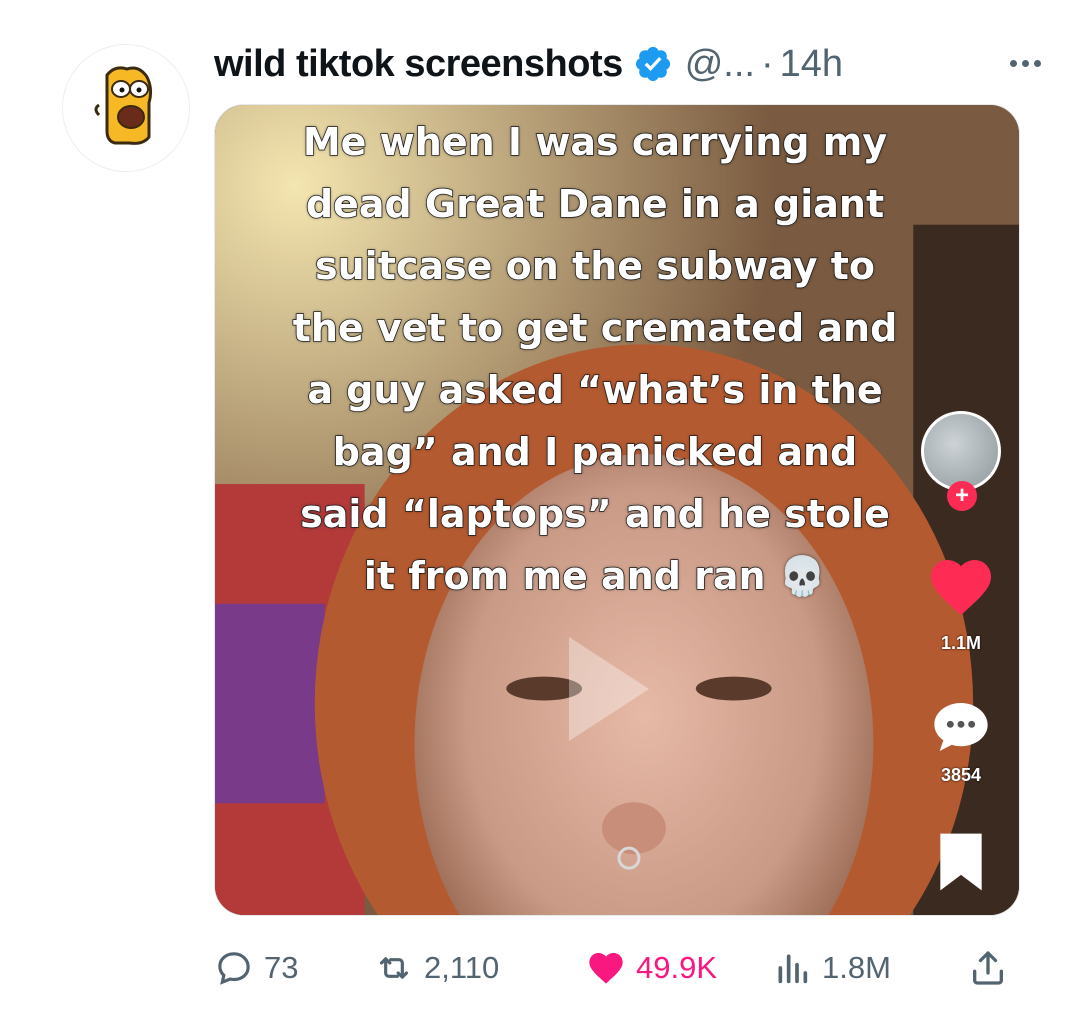  I want to click on cartoon-character-avatar, so click(123, 105).